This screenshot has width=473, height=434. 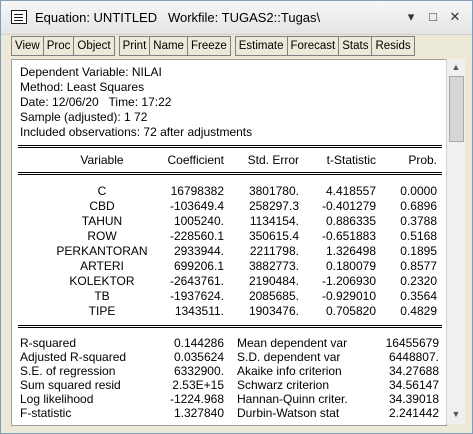 I want to click on table-cell: -228560.1, so click(x=196, y=236).